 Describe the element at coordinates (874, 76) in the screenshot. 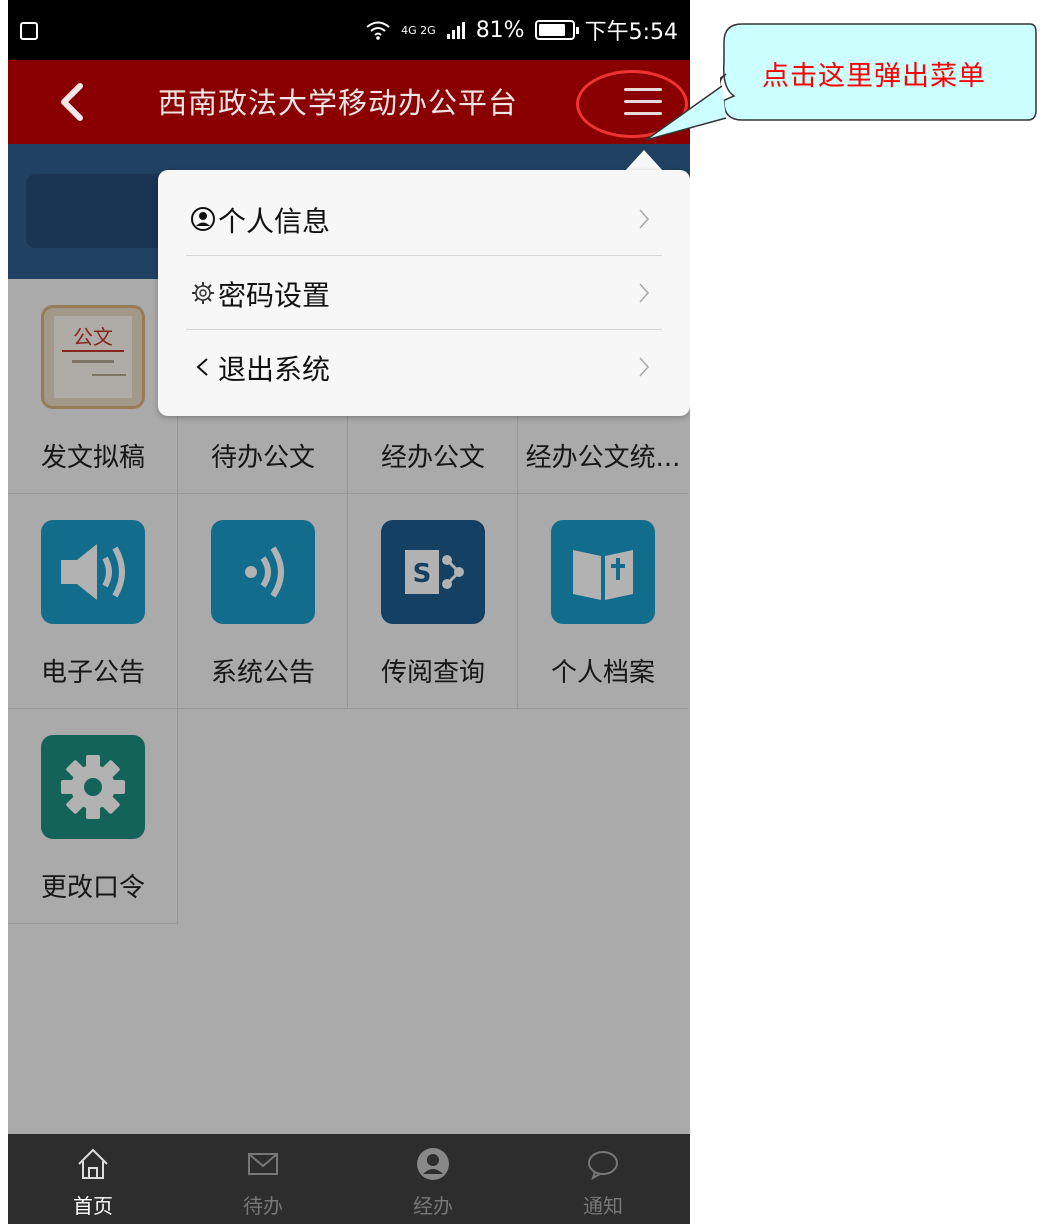

I see `callout-text: 点击这里弹出菜单` at that location.